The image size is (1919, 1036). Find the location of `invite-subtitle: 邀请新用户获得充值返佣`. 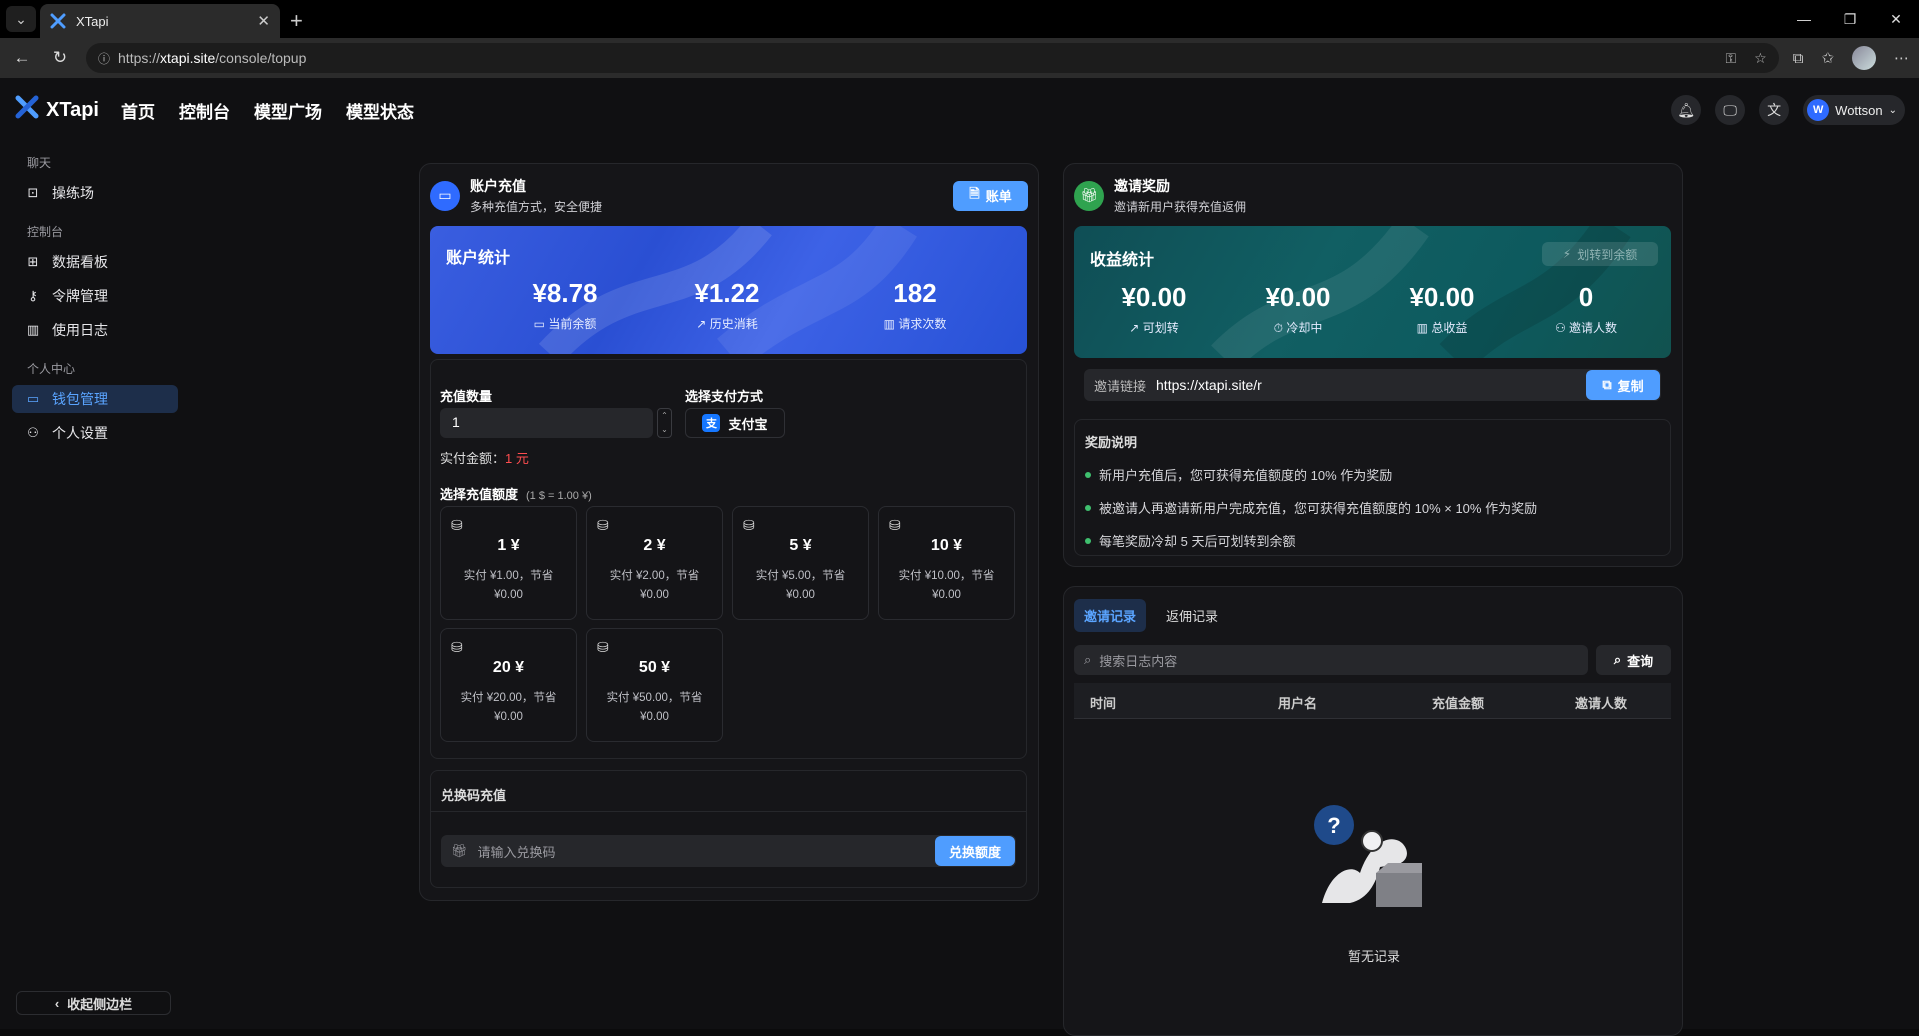

invite-subtitle: 邀请新用户获得充值返佣 is located at coordinates (1180, 207).